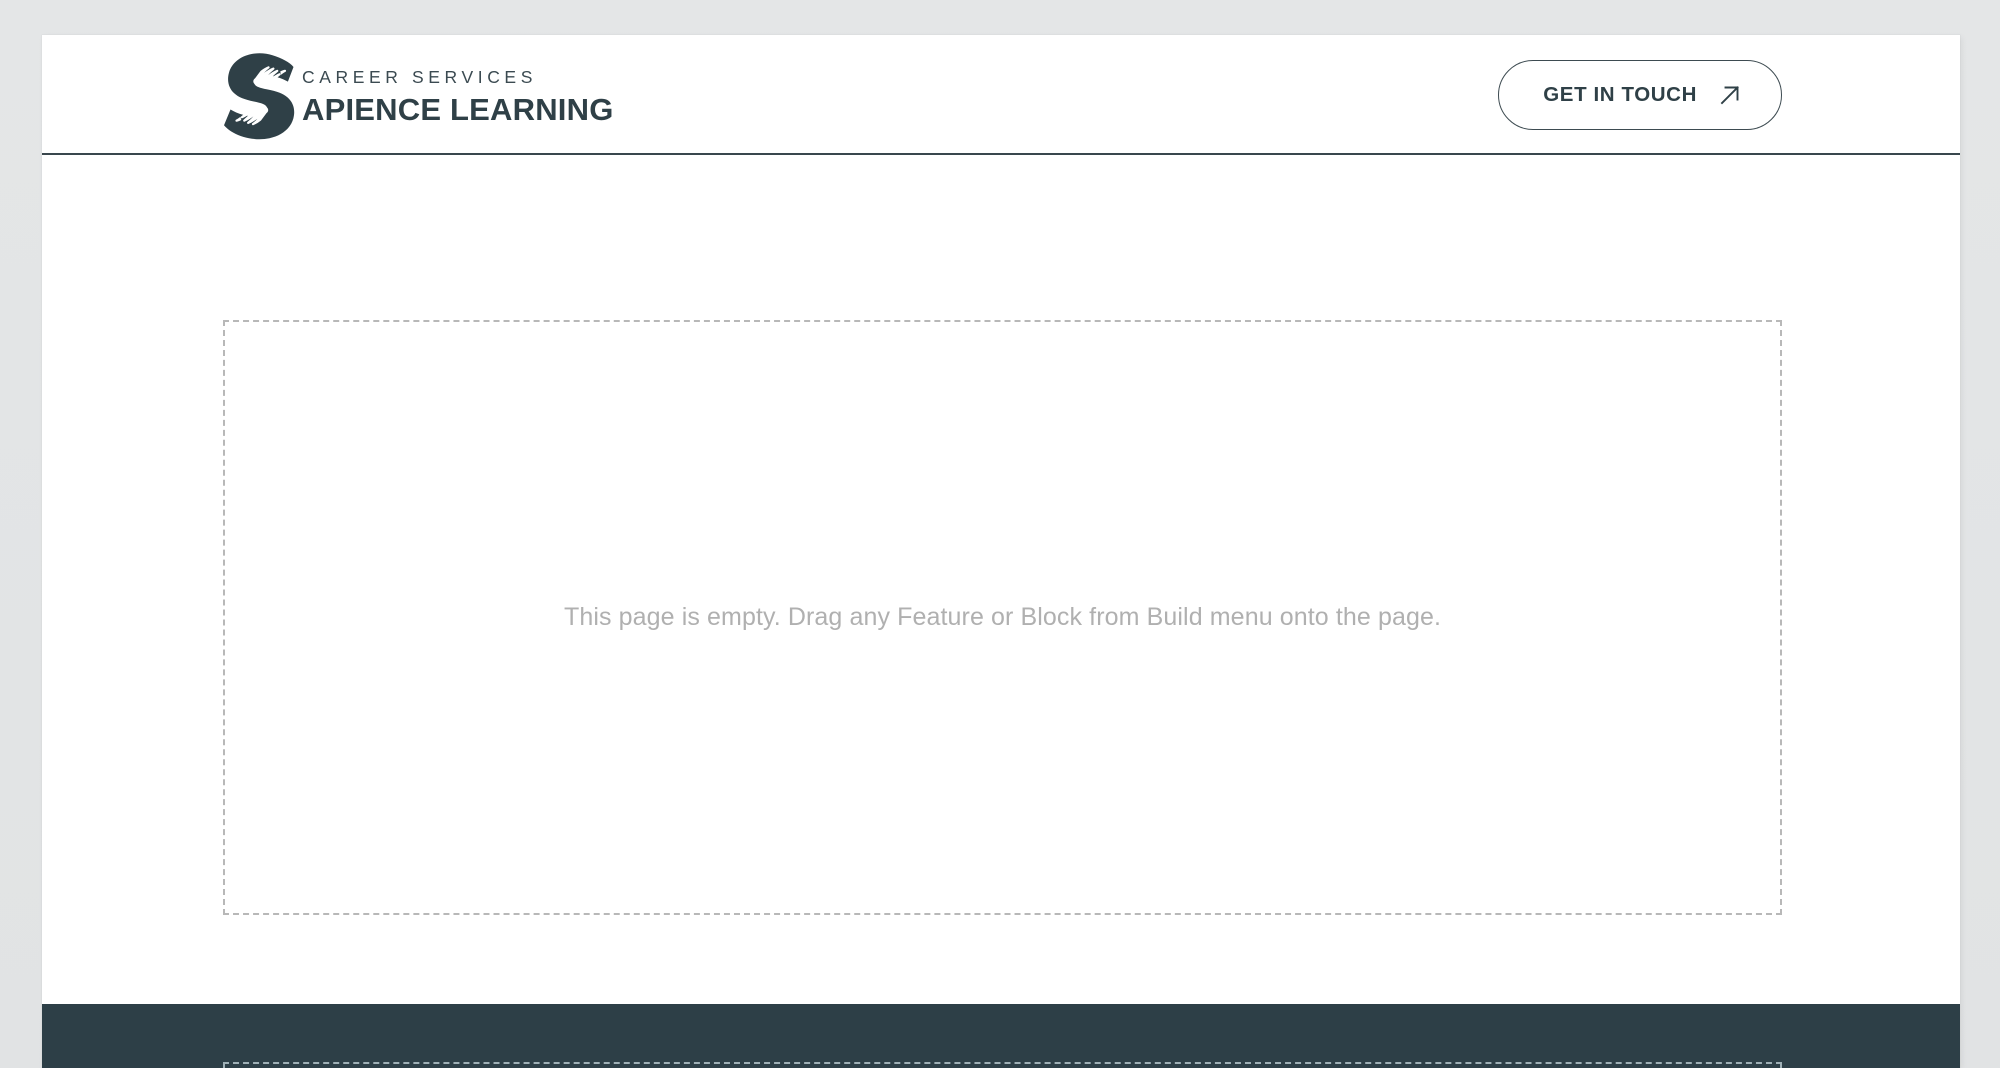 Image resolution: width=2000 pixels, height=1068 pixels. What do you see at coordinates (1729, 95) in the screenshot?
I see `arrow-up-right-icon` at bounding box center [1729, 95].